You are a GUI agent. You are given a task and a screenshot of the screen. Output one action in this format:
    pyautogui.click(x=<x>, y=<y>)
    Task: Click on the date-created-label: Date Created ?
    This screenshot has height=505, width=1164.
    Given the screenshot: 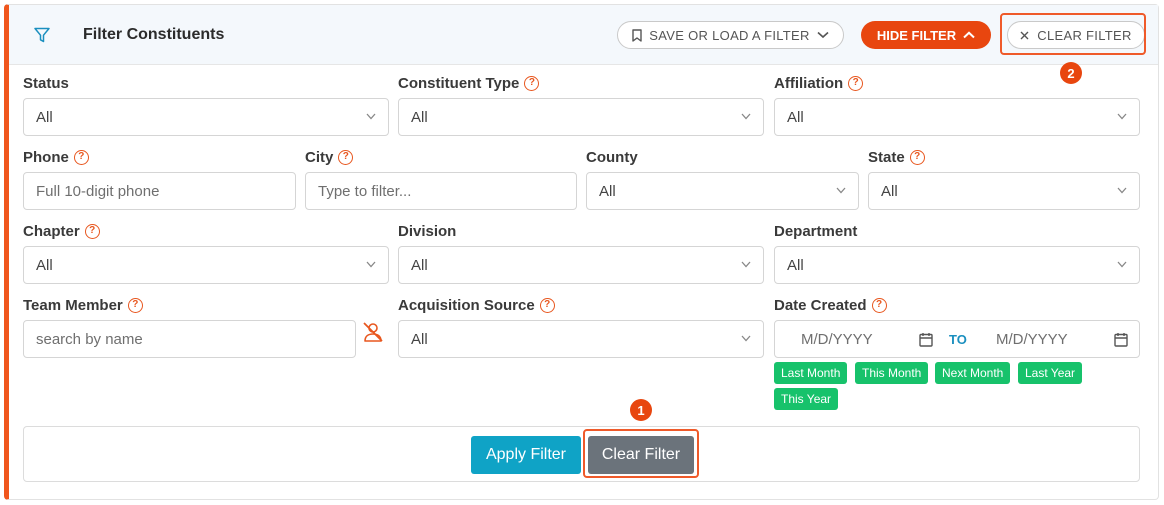 What is the action you would take?
    pyautogui.click(x=830, y=305)
    